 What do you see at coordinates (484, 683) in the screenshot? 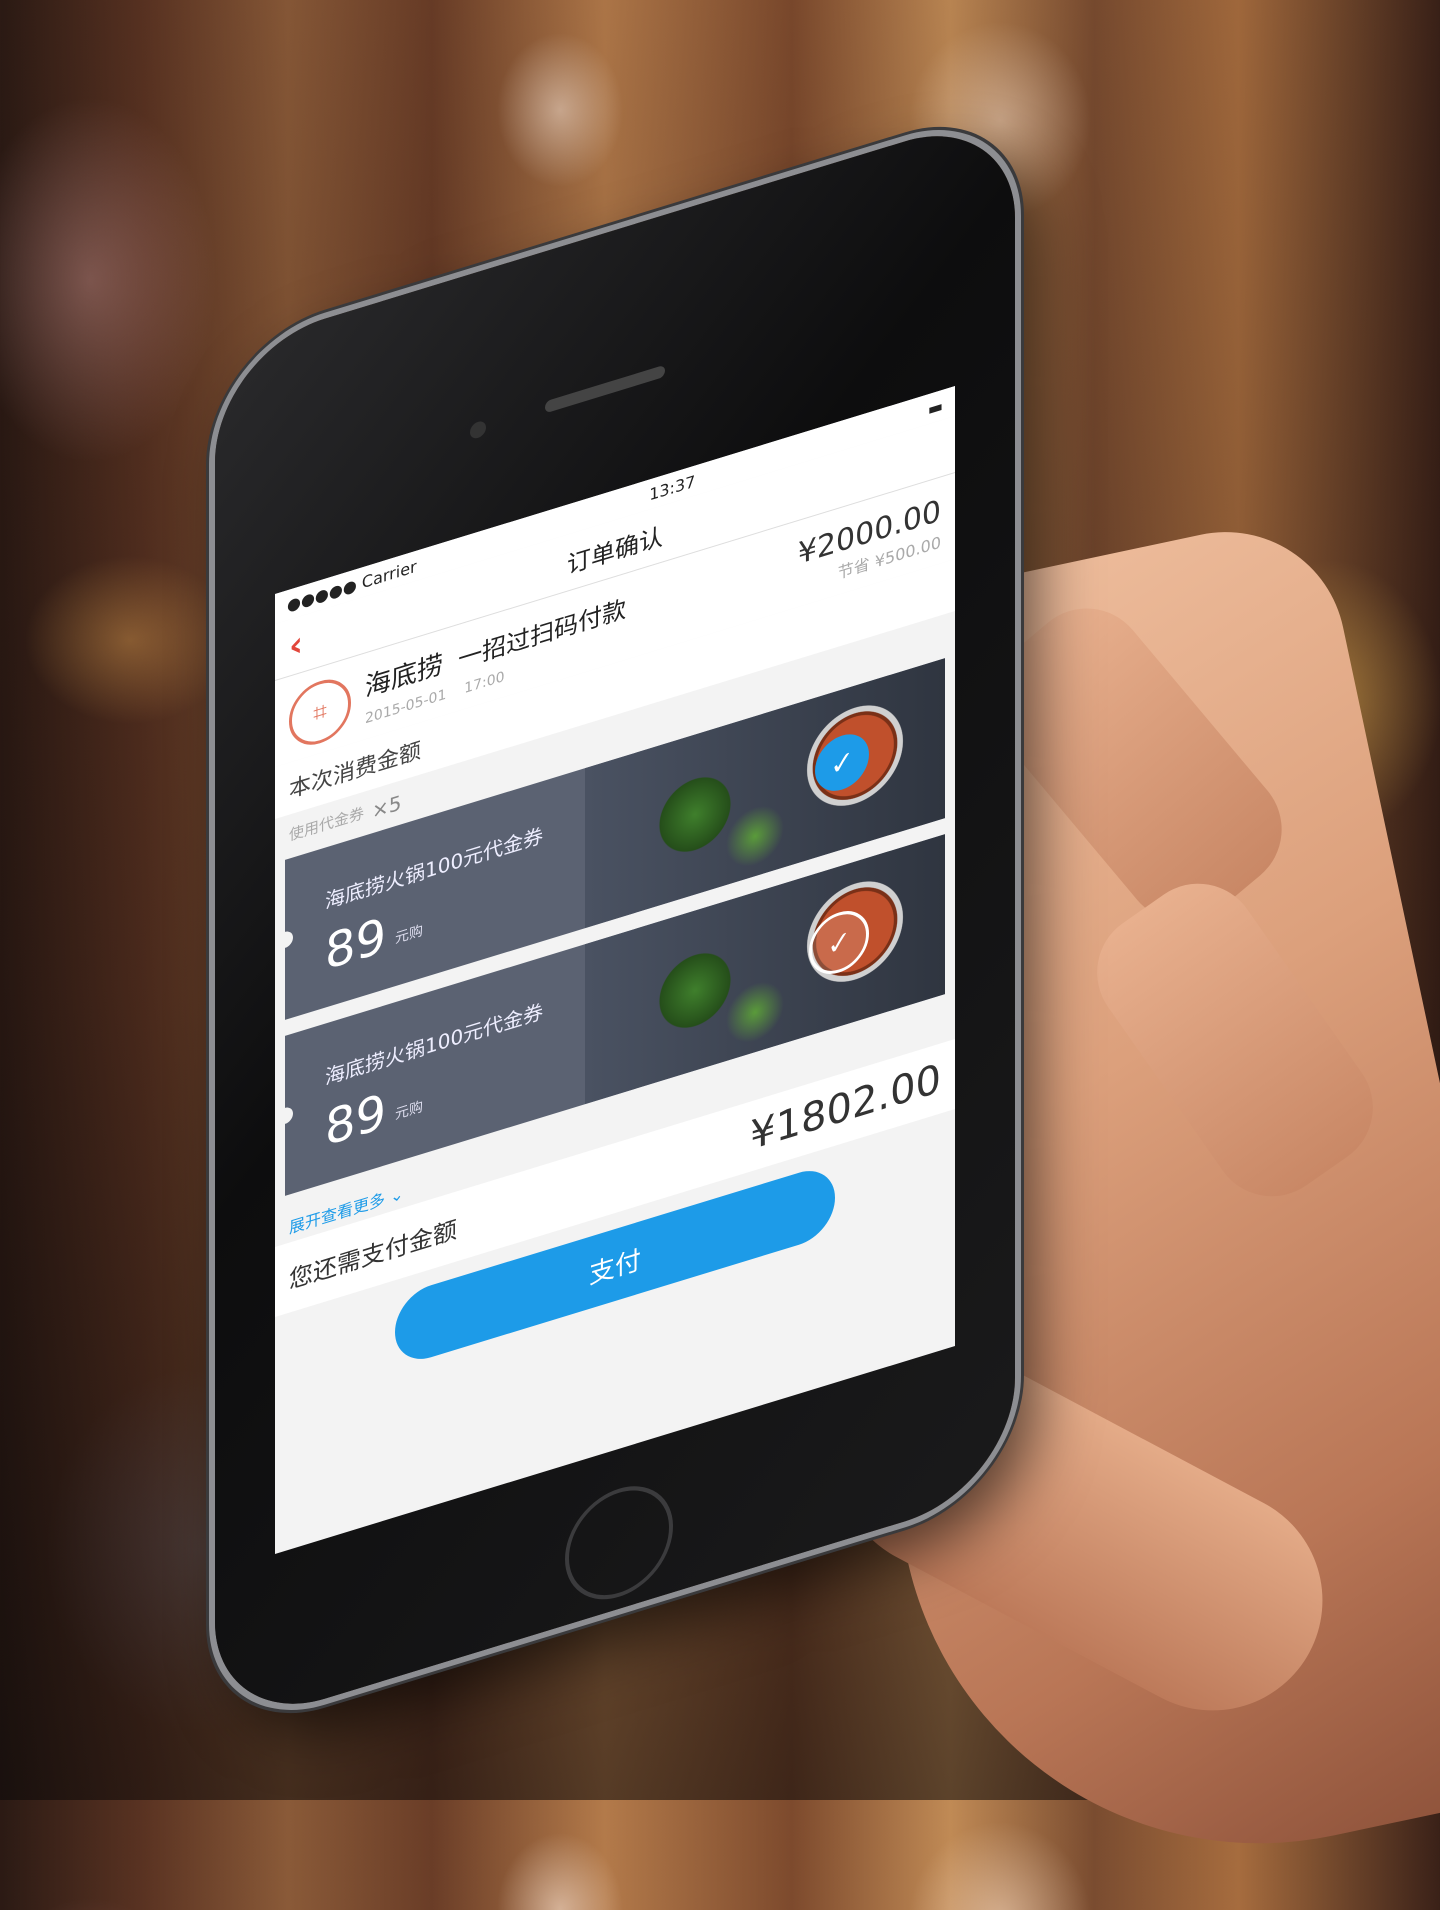
I see `order-time: 17:00` at bounding box center [484, 683].